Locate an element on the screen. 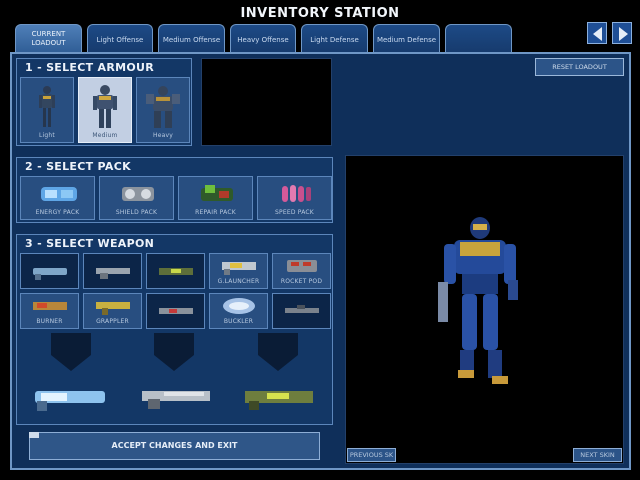 This screenshot has height=480, width=640. blaster-icon is located at coordinates (176, 311).